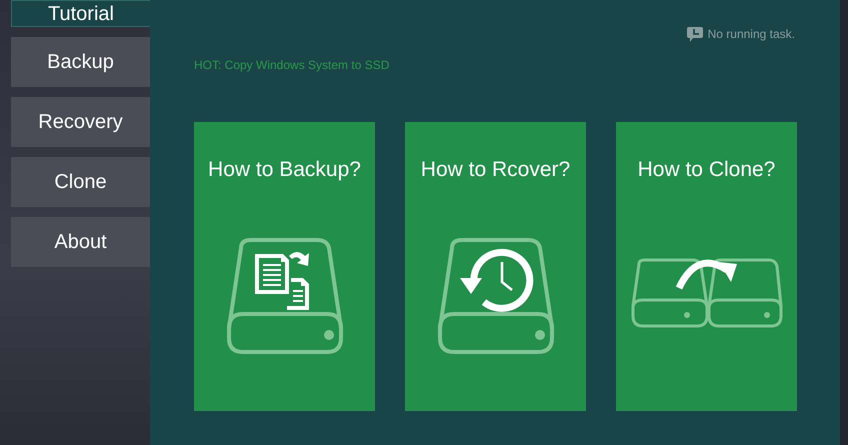 The height and width of the screenshot is (445, 848). Describe the element at coordinates (706, 294) in the screenshot. I see `two-drives-with-arrow-icon` at that location.